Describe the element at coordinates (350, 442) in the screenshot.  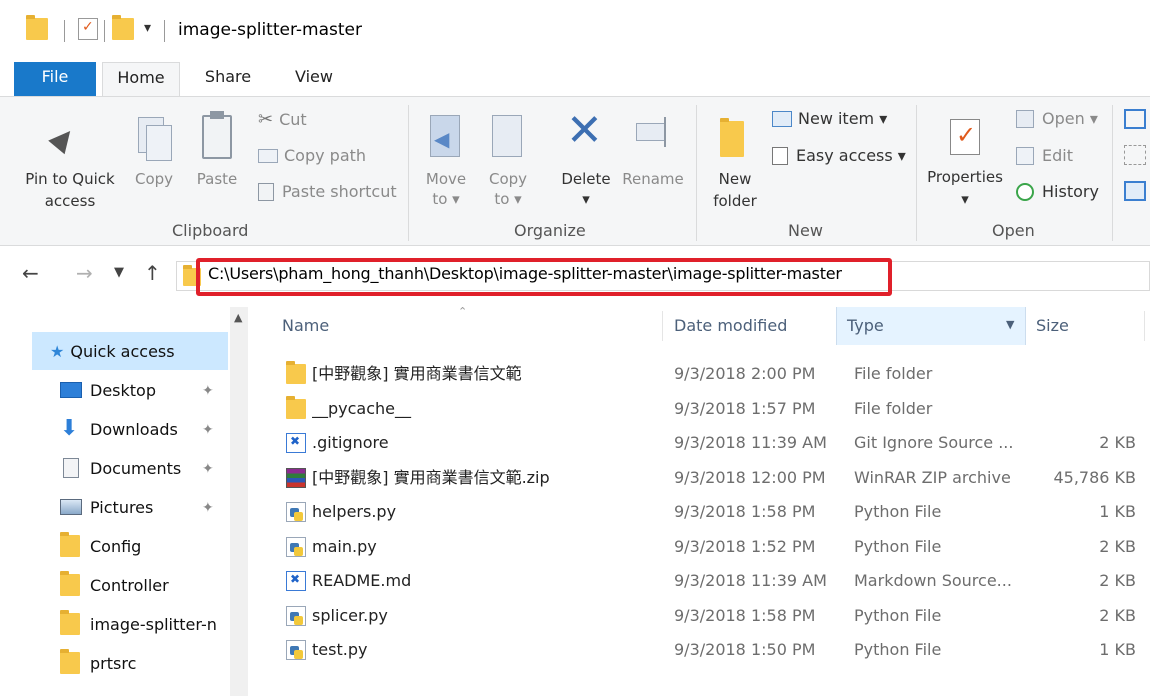
I see `file-name: .gitignore` at that location.